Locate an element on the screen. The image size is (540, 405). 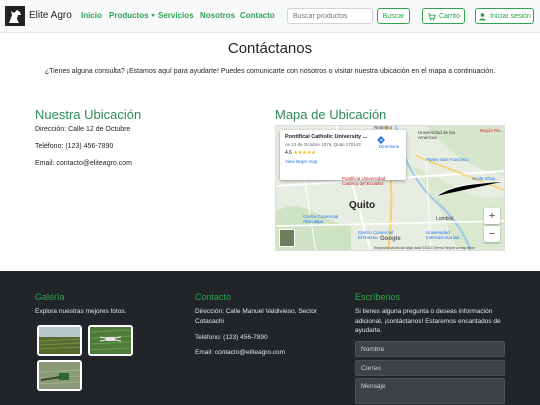
map-label-udla: Universidad de las Américas is located at coordinates (437, 135).